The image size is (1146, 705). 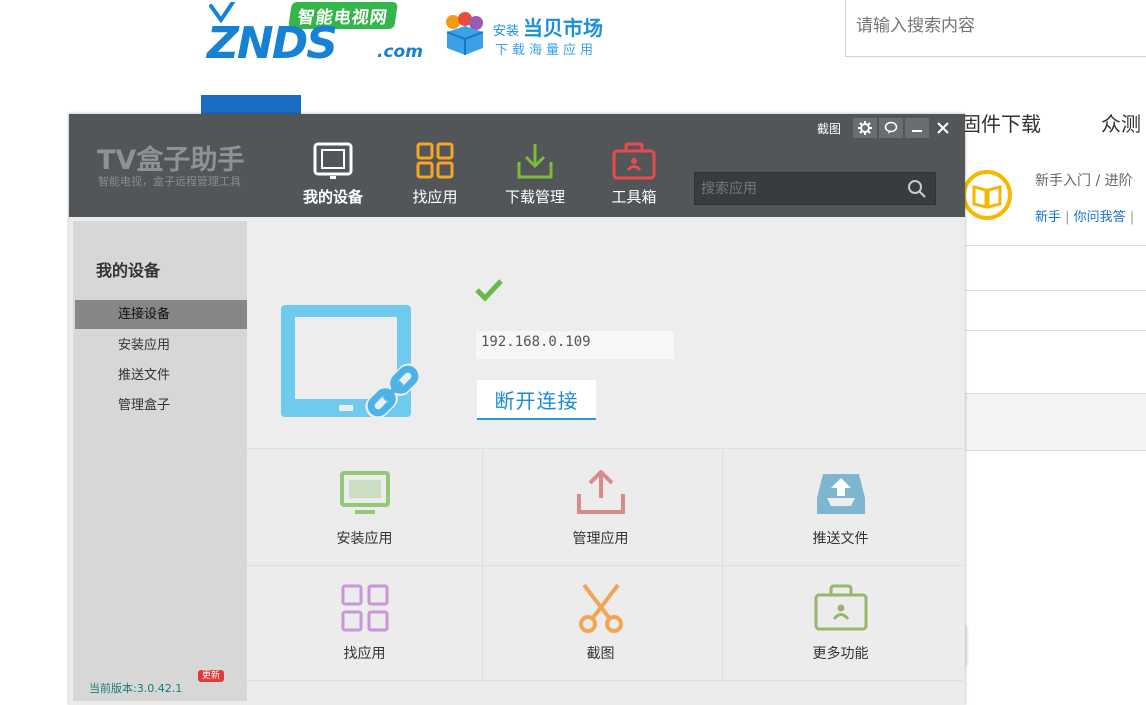 What do you see at coordinates (917, 131) in the screenshot?
I see `minimize-icon` at bounding box center [917, 131].